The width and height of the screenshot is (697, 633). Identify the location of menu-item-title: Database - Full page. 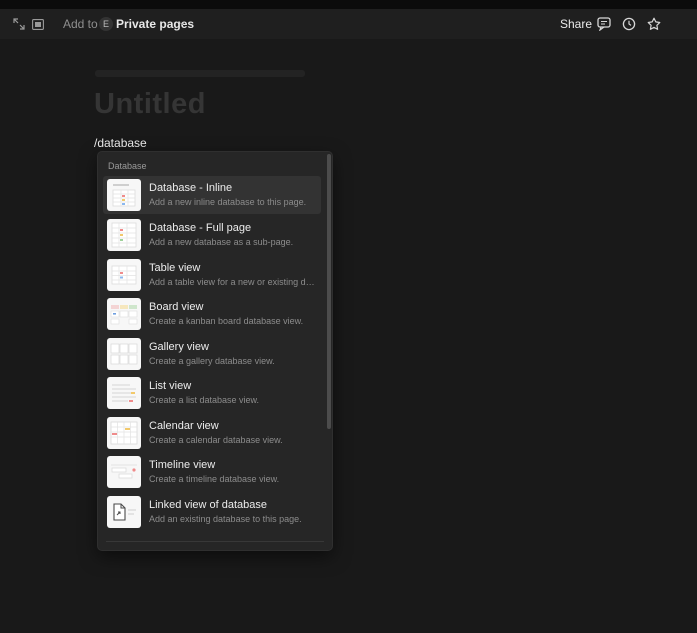
(200, 228).